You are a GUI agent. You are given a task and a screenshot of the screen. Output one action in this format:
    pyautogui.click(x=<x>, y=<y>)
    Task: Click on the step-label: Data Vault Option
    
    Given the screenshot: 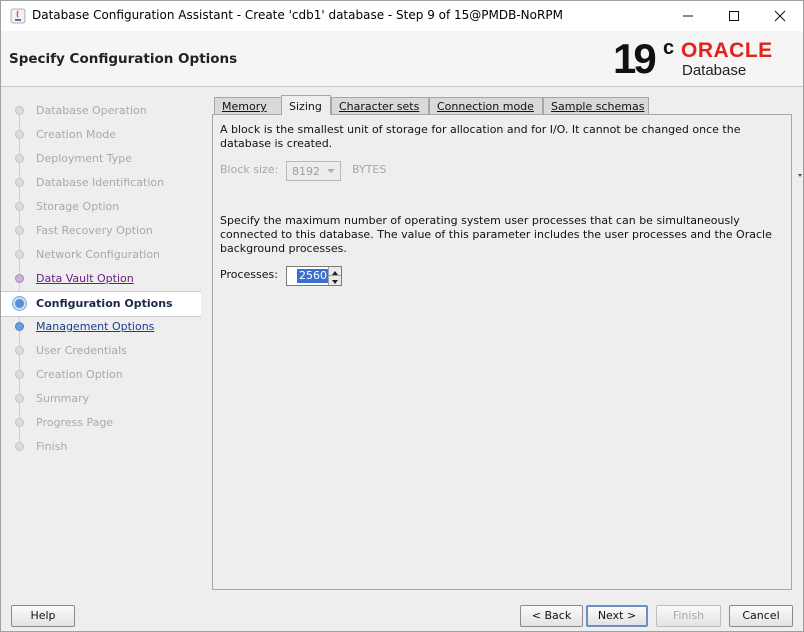 What is the action you would take?
    pyautogui.click(x=85, y=278)
    